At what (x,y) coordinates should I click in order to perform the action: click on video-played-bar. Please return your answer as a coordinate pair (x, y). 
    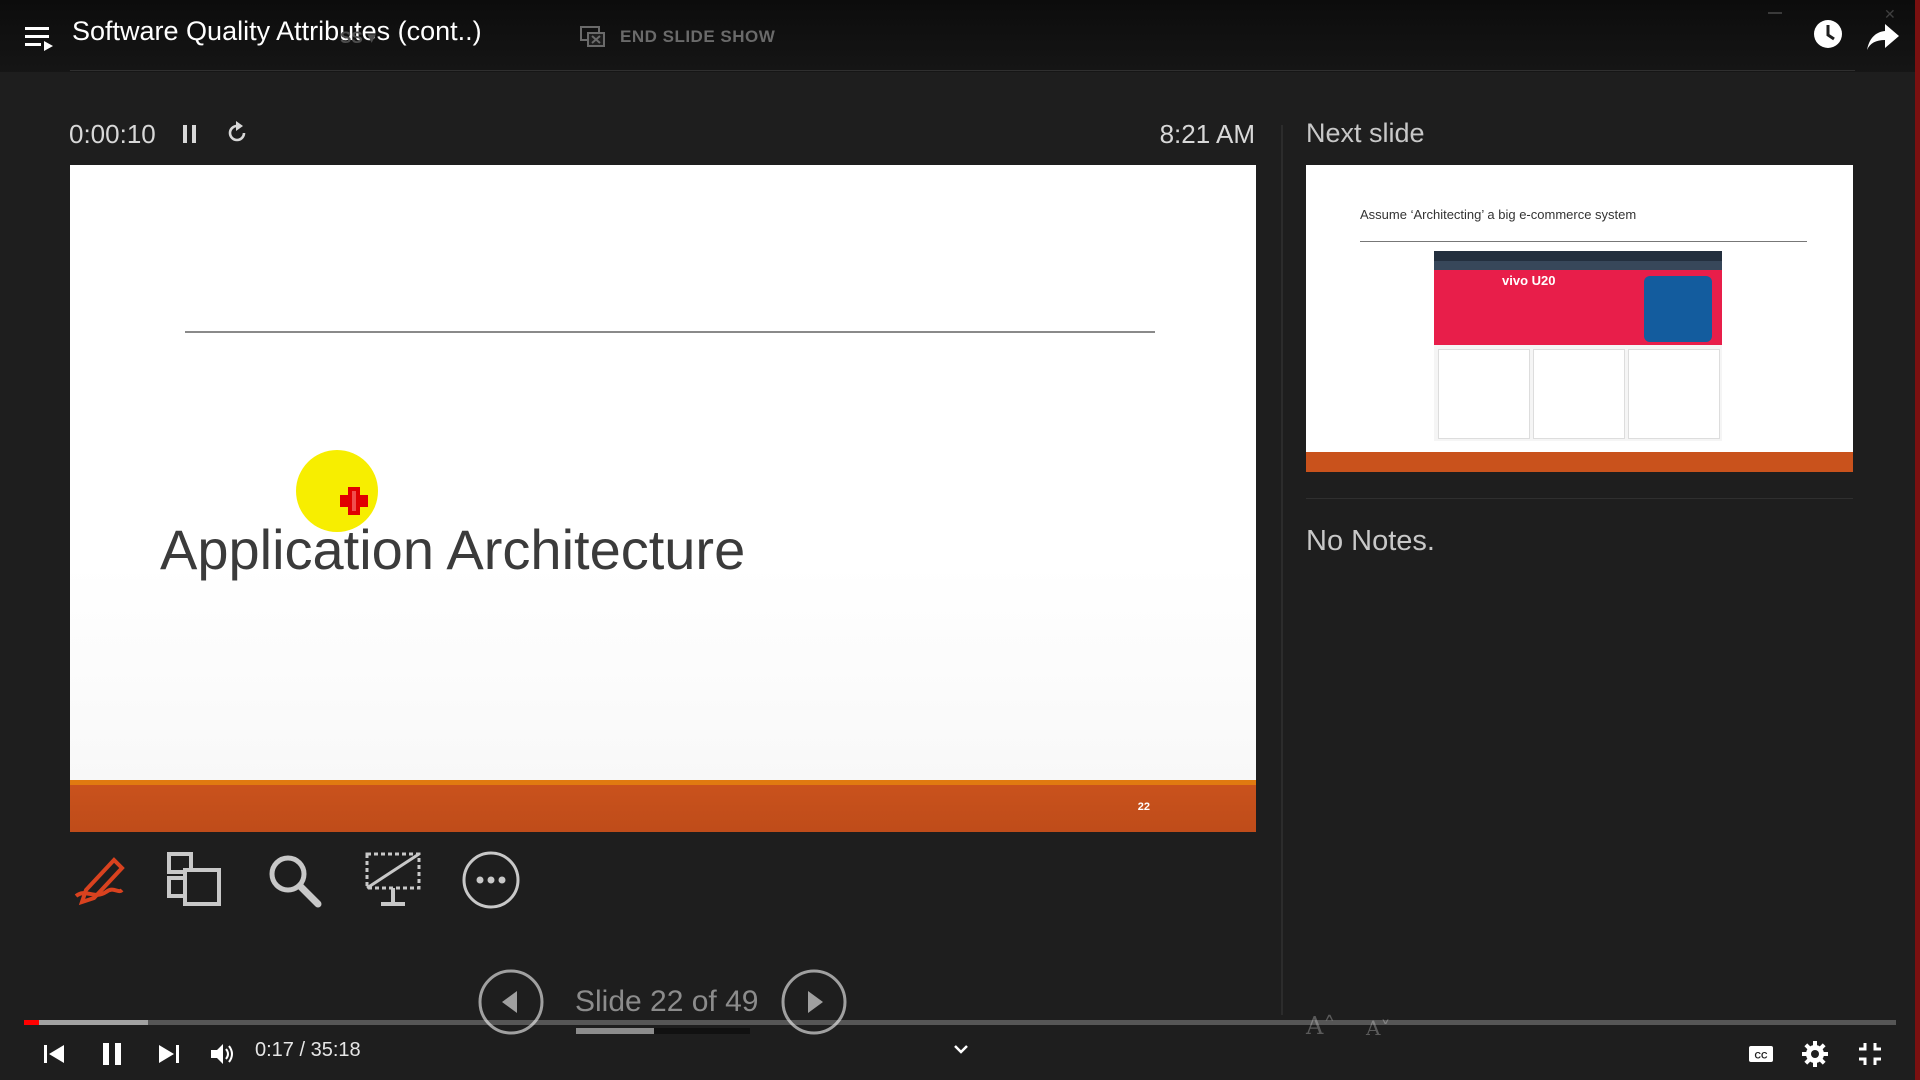
    Looking at the image, I should click on (31, 1022).